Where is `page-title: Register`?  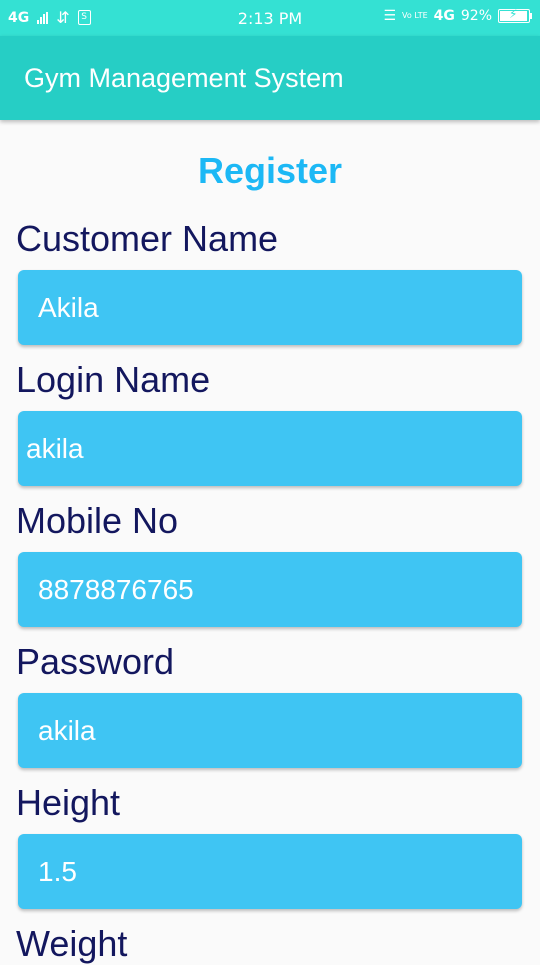
page-title: Register is located at coordinates (270, 170).